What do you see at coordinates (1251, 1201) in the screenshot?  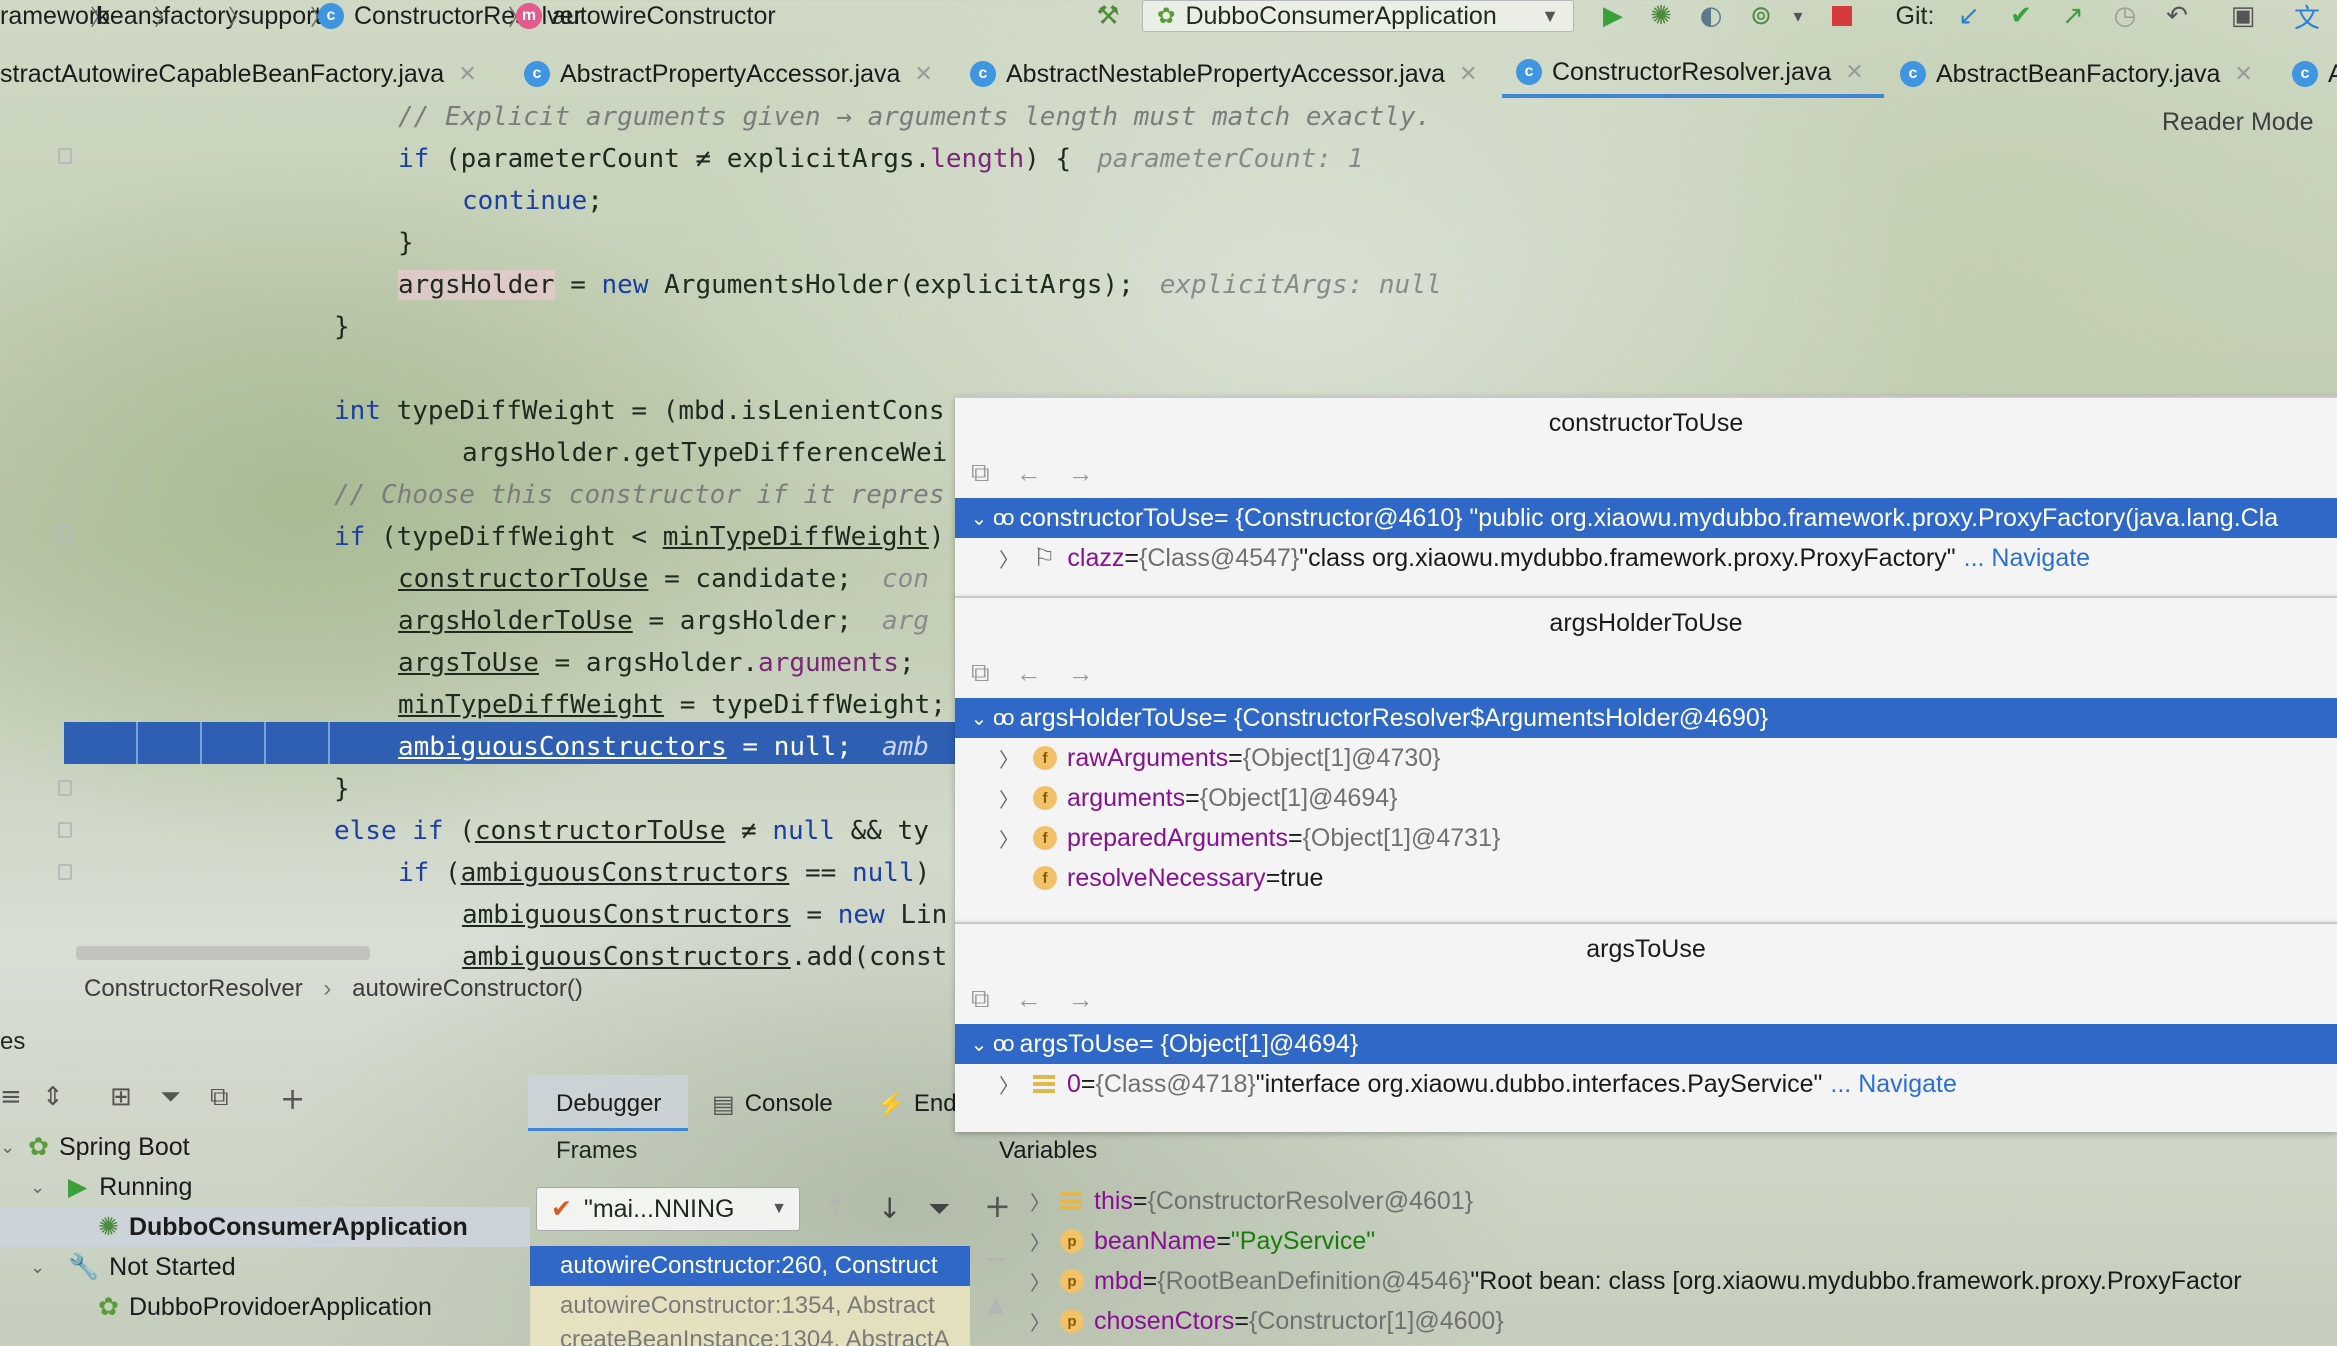 I see `variable-row: 〉 this = {ConstructorResolver@4601}` at bounding box center [1251, 1201].